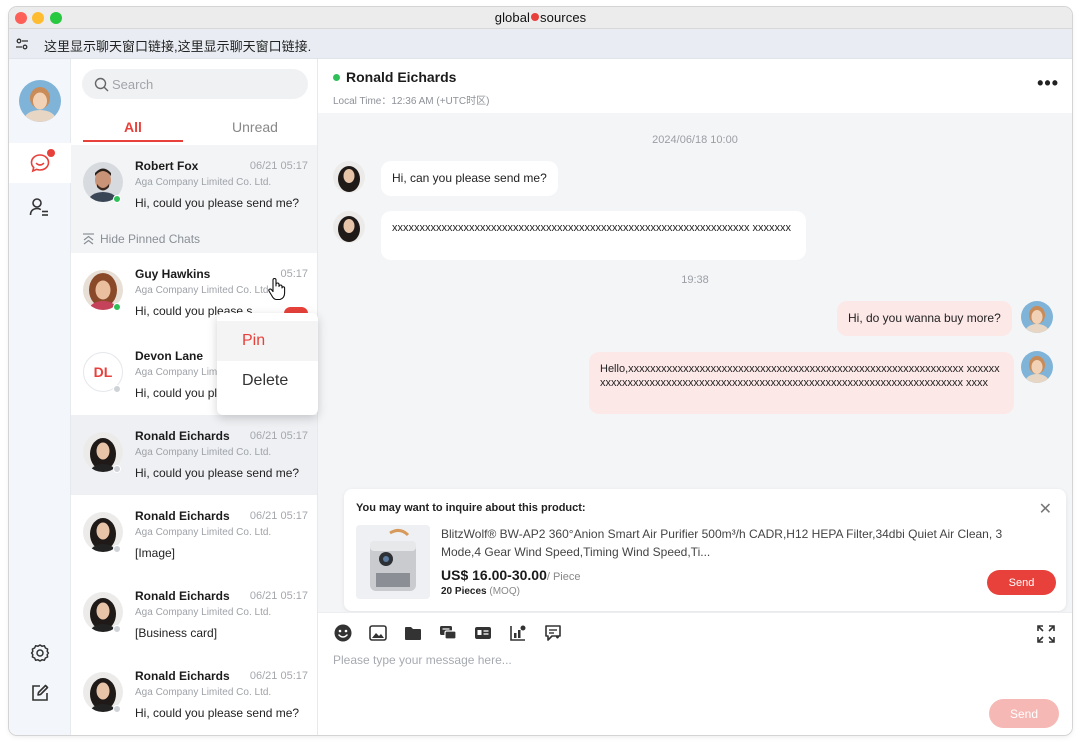 The width and height of the screenshot is (1080, 744). I want to click on user-avatar, so click(40, 101).